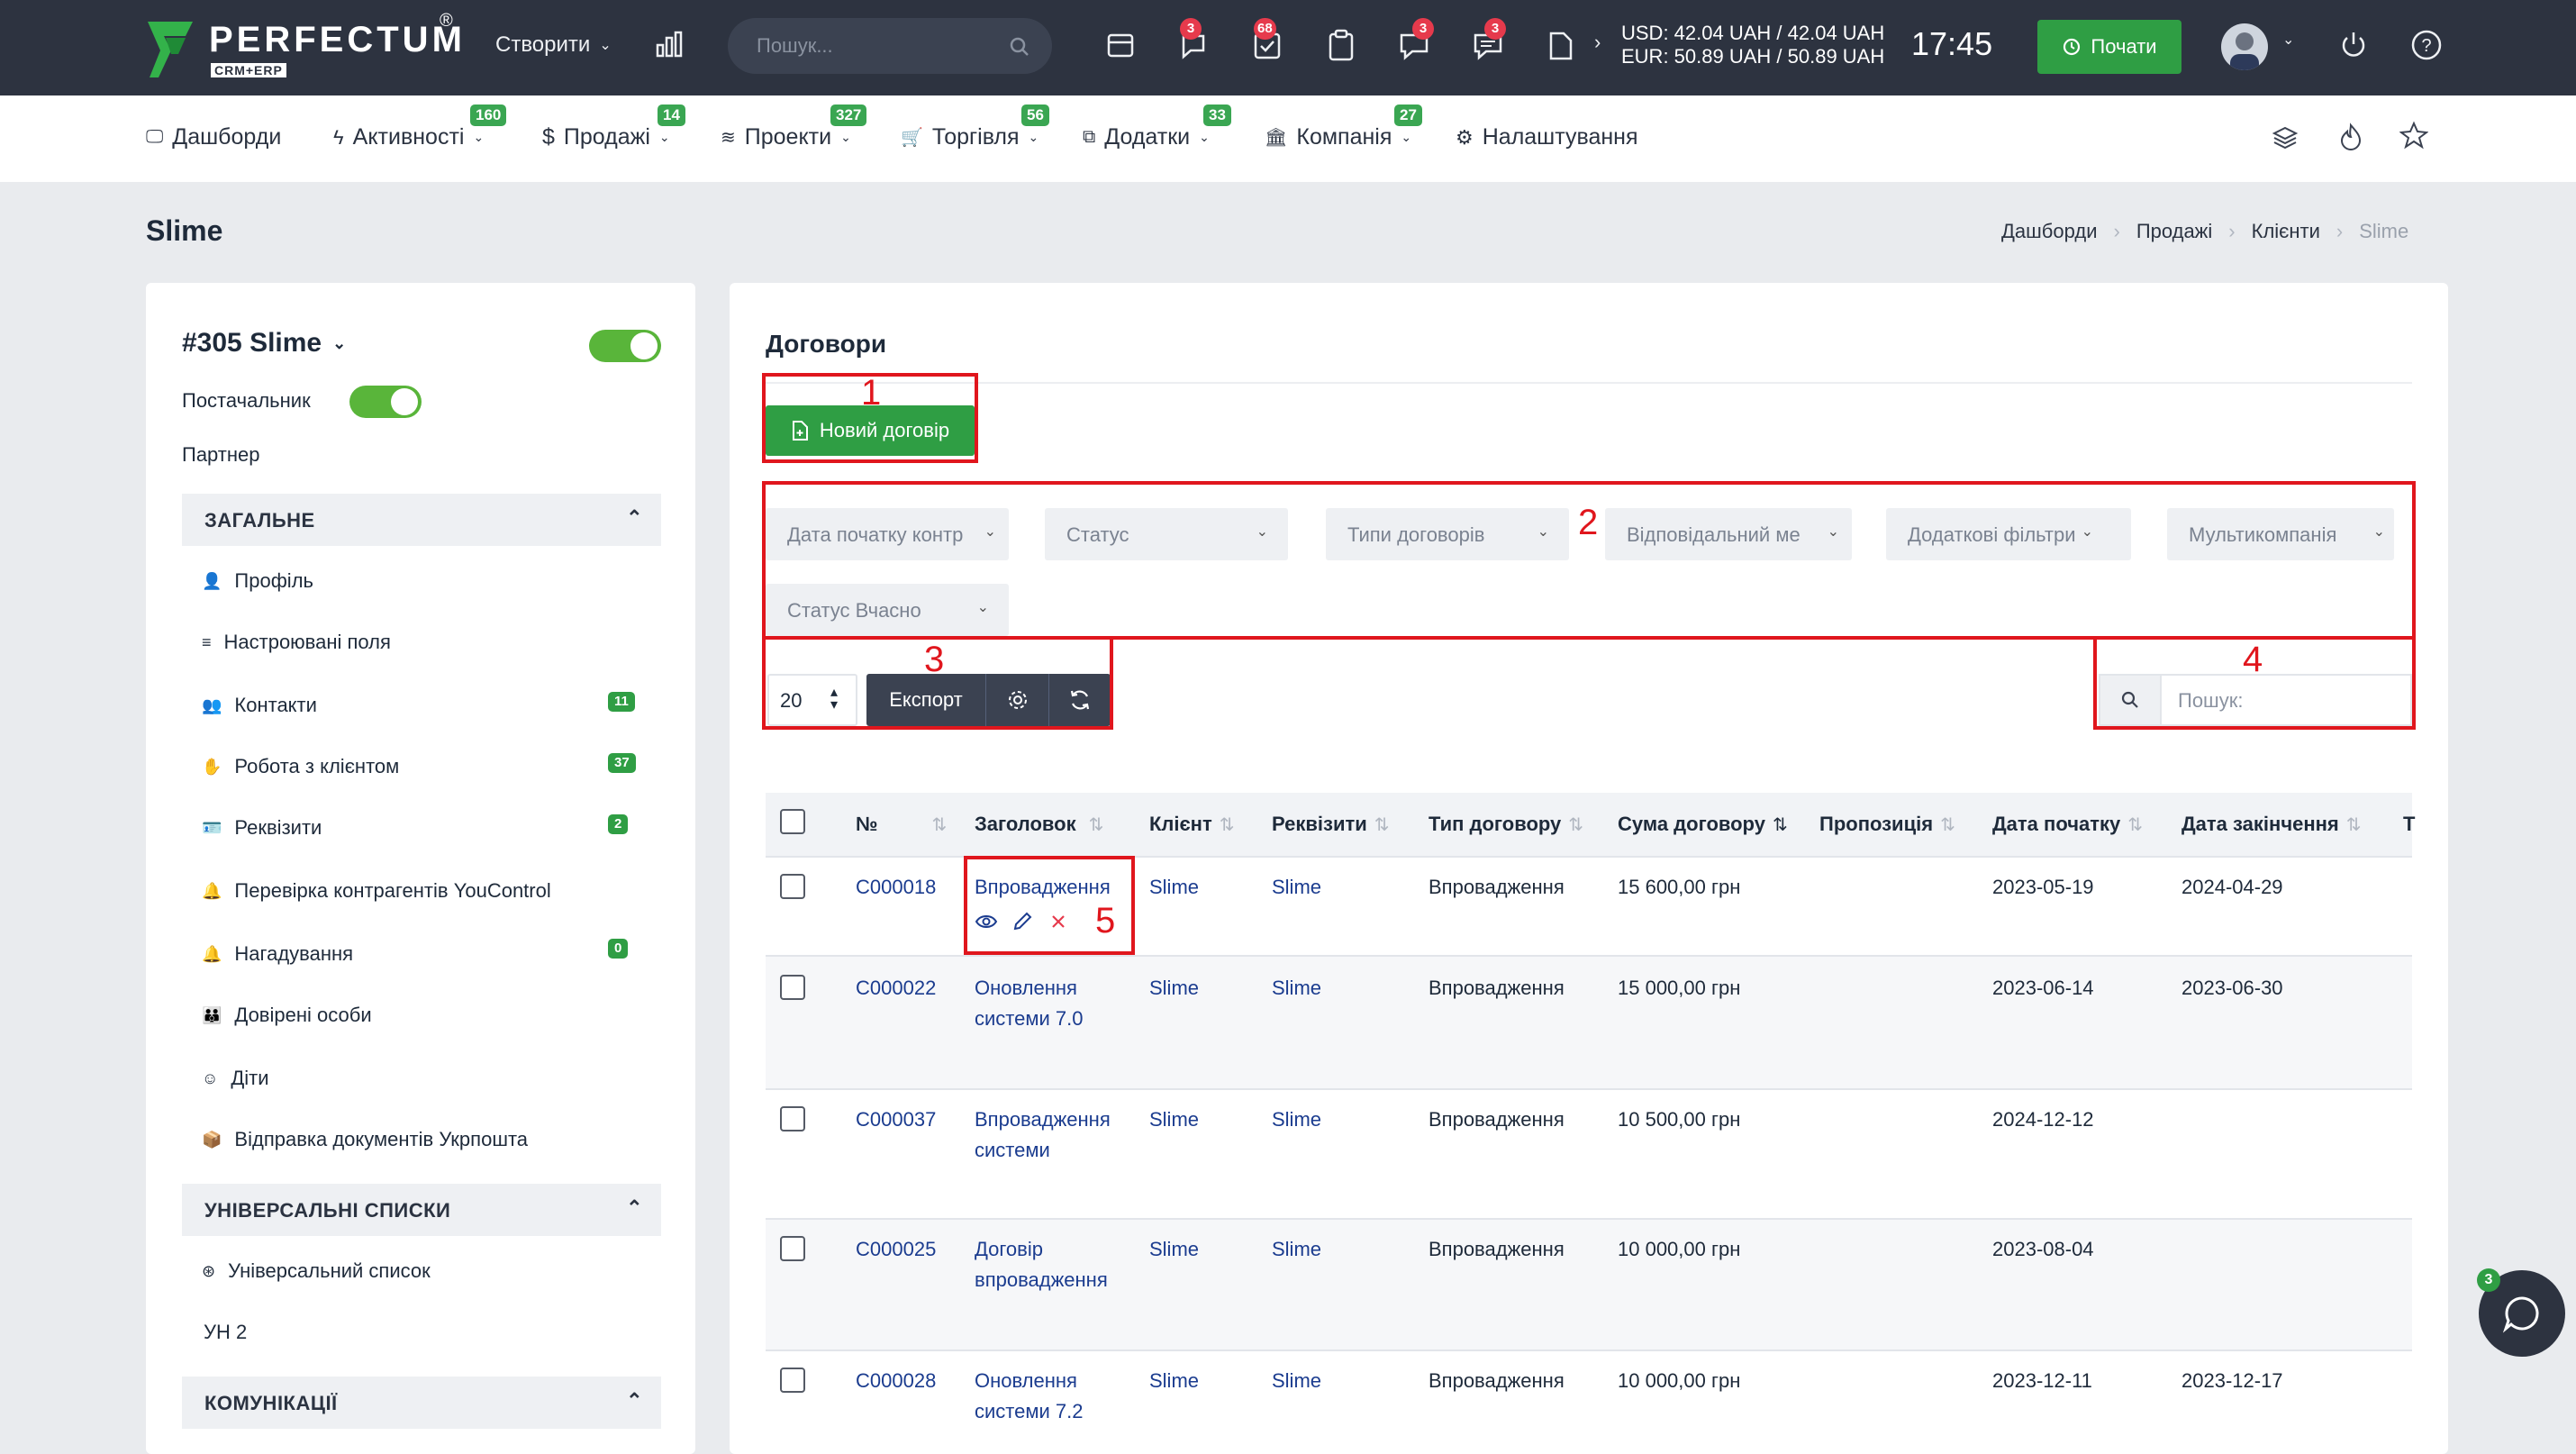  What do you see at coordinates (155, 137) in the screenshot?
I see `monitor-icon: 🖵` at bounding box center [155, 137].